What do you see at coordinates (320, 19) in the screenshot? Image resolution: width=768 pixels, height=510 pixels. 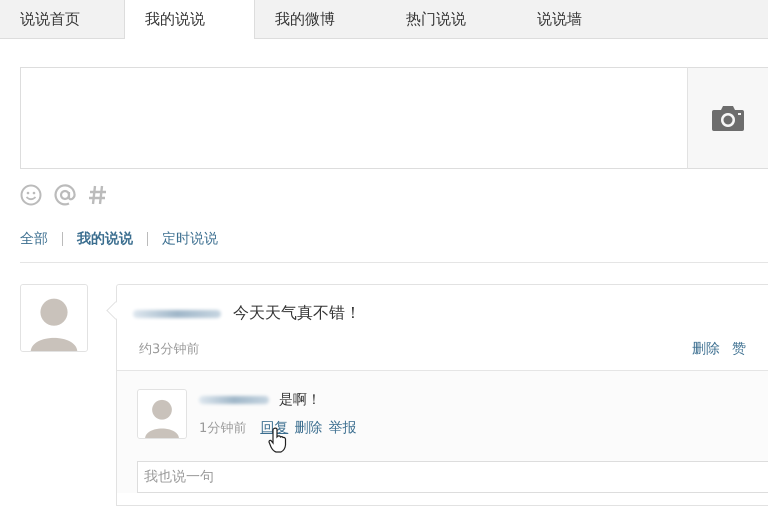 I see `tab: 我的微博` at bounding box center [320, 19].